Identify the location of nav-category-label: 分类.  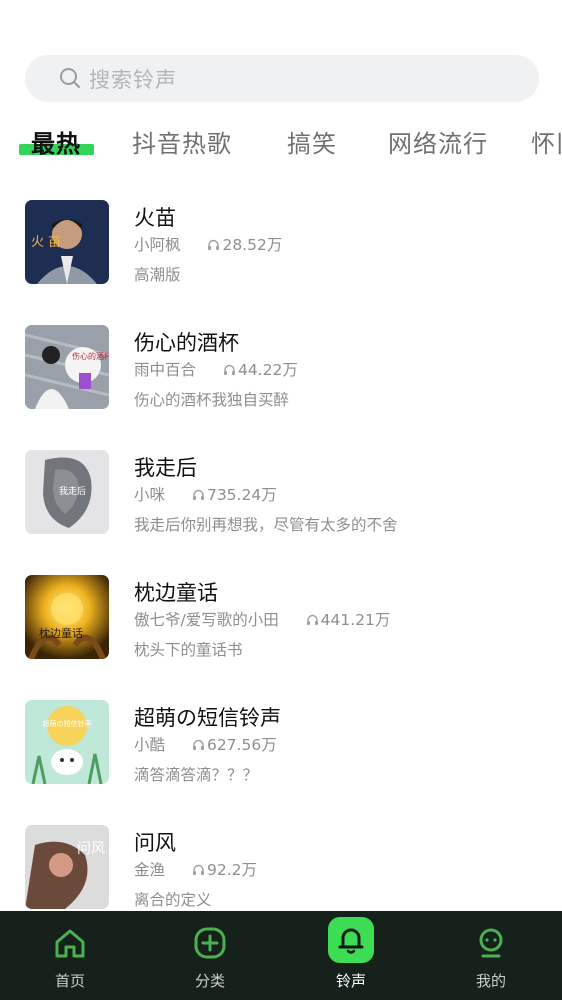
(209, 981).